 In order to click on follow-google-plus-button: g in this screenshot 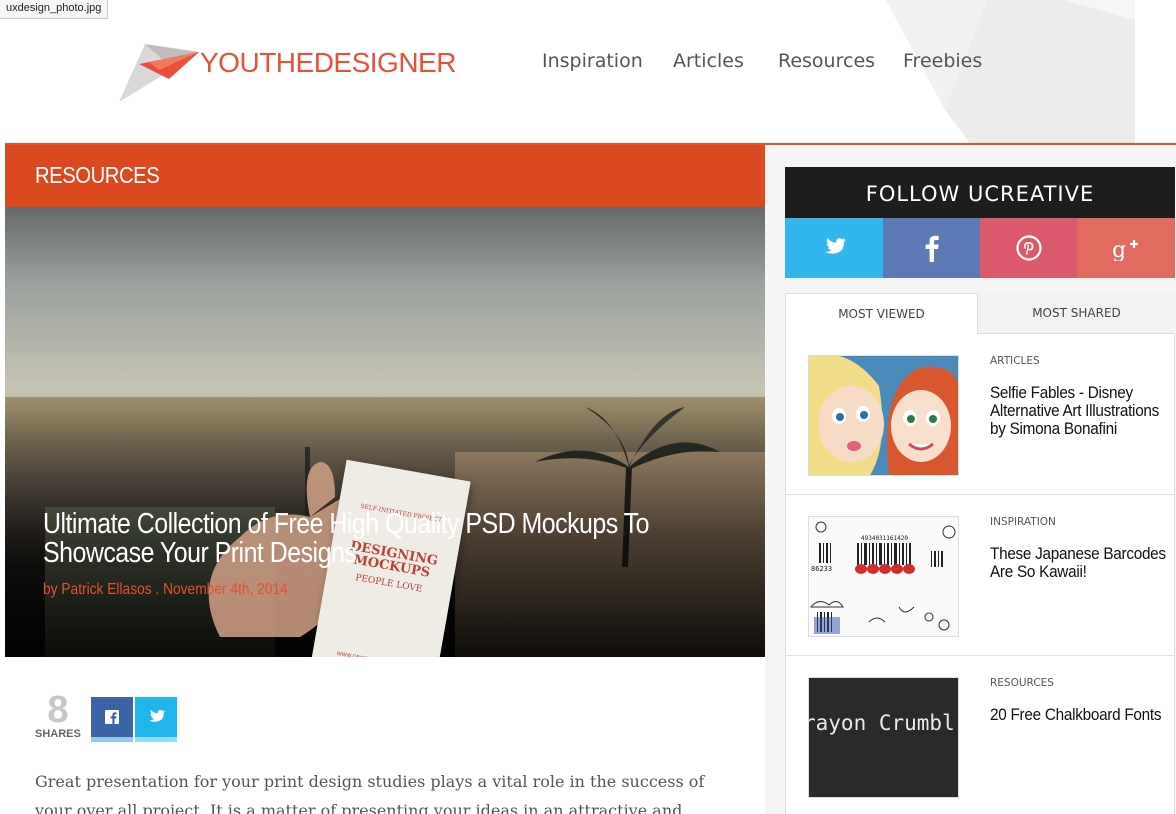, I will do `click(1126, 248)`.